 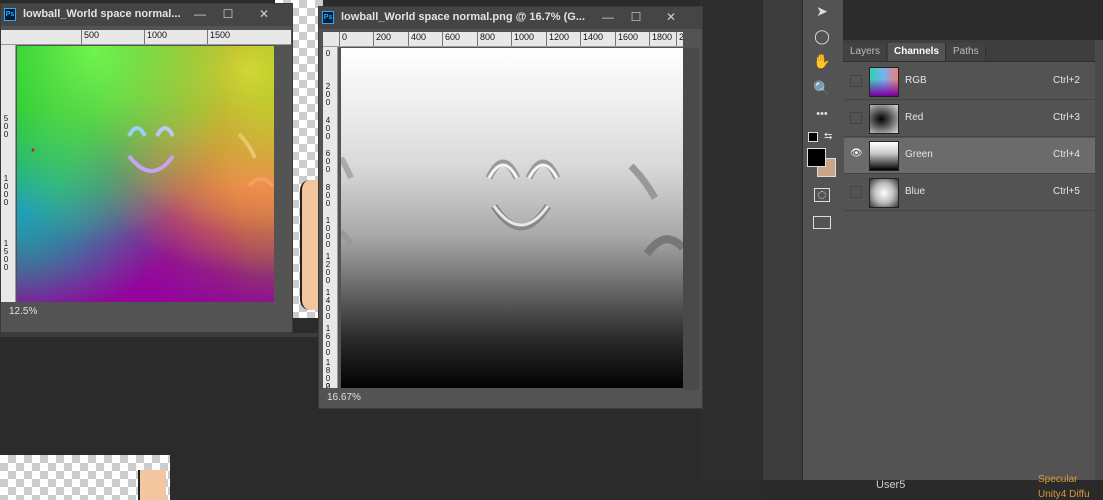 I want to click on ruler-label: 0, so click(x=328, y=53).